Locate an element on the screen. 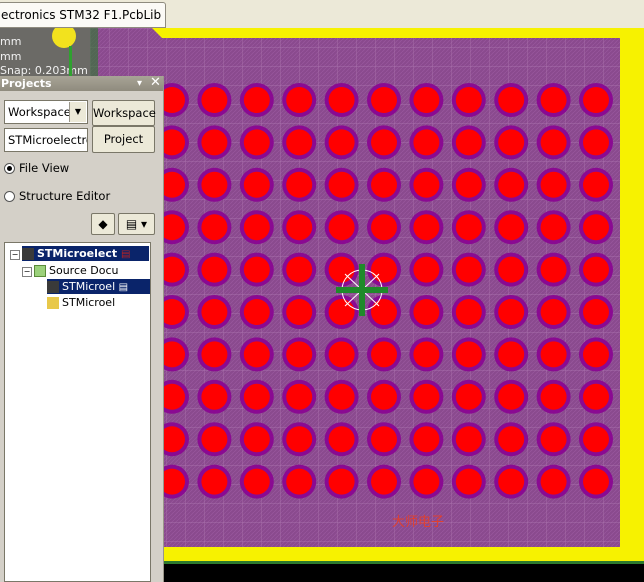  layers-icon: ◆ is located at coordinates (103, 224).